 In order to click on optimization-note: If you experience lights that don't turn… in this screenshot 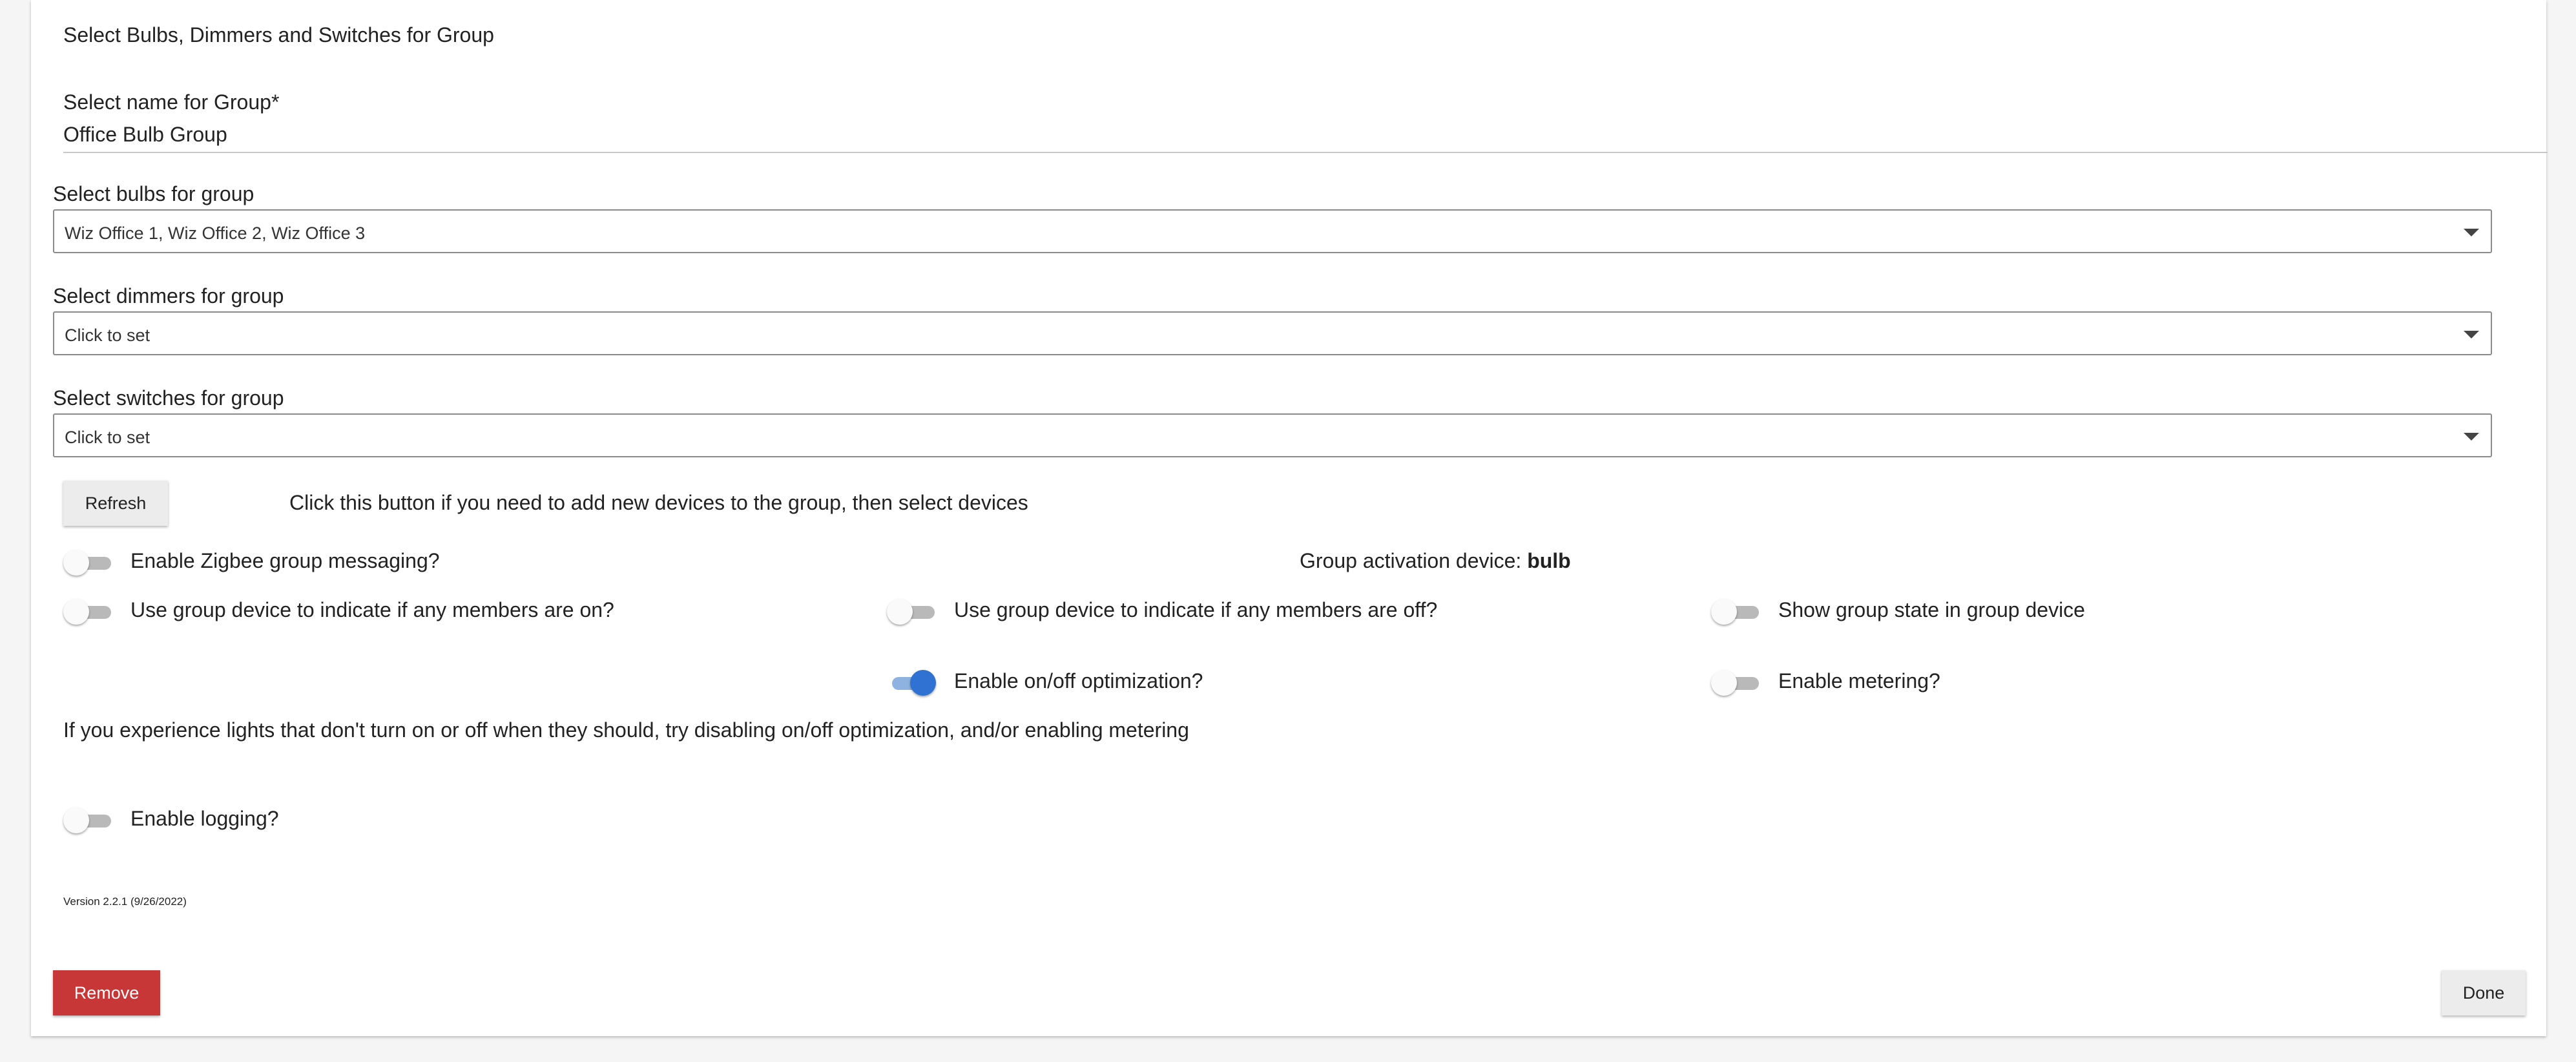, I will do `click(626, 730)`.